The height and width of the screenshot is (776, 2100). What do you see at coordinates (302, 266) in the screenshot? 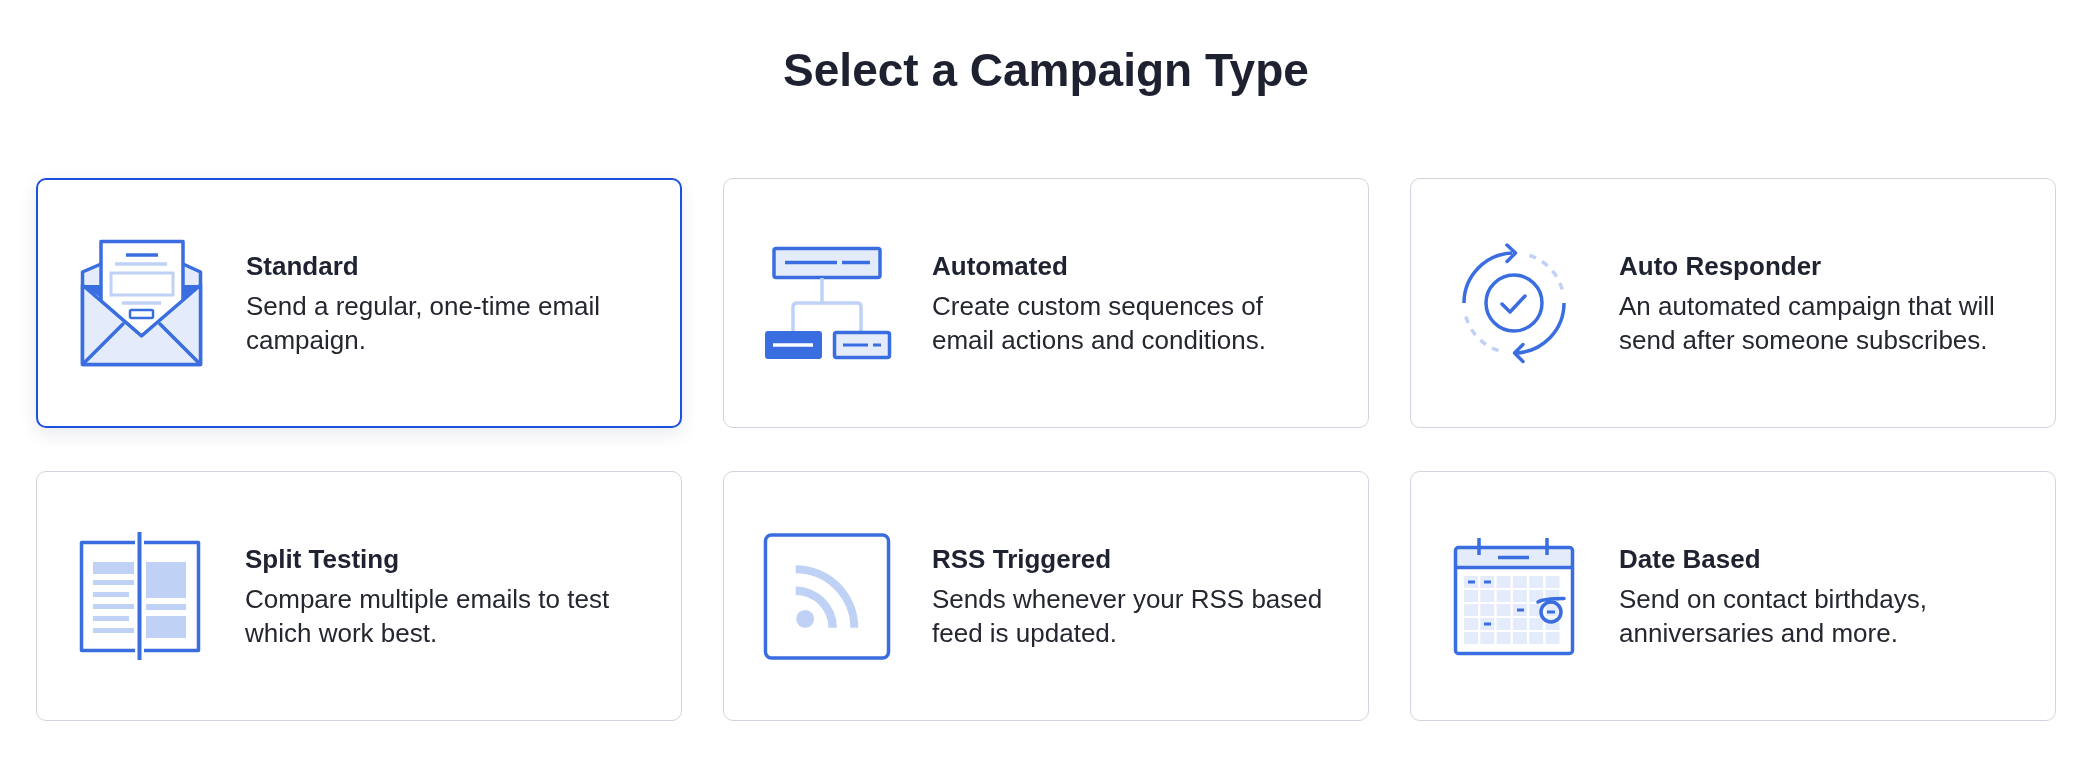
I see `card-title: Standard` at bounding box center [302, 266].